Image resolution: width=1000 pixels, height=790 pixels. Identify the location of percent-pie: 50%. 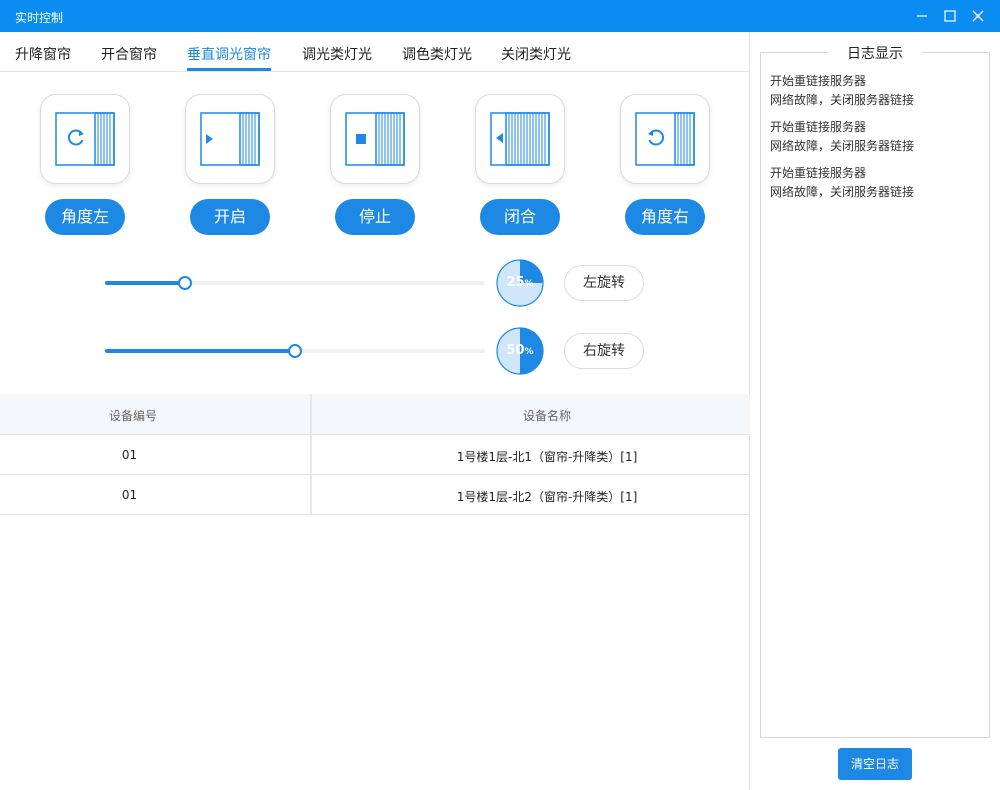
(520, 351).